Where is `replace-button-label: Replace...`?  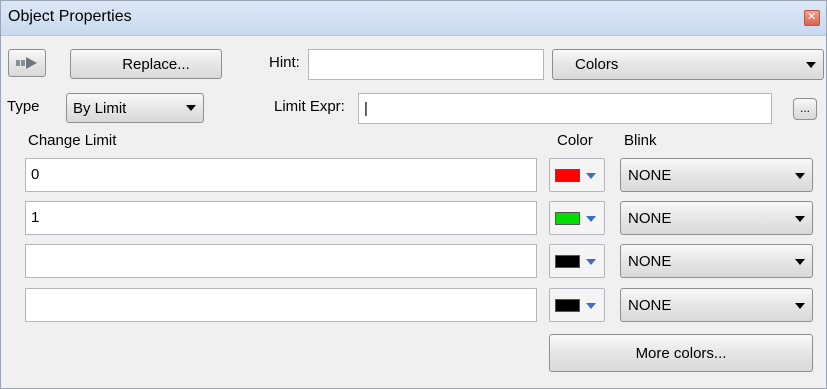
replace-button-label: Replace... is located at coordinates (156, 64).